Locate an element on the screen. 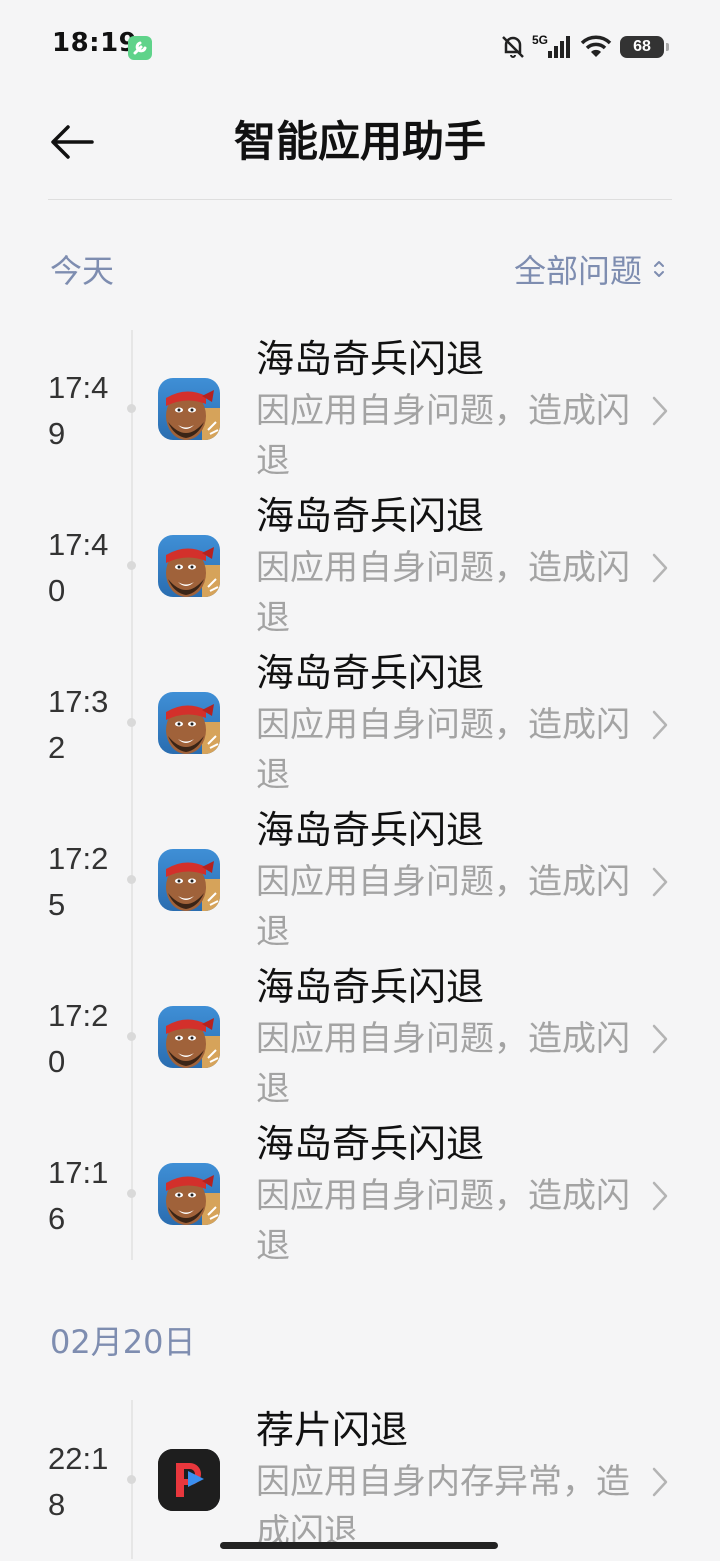  item-time: 17:49 is located at coordinates (78, 410).